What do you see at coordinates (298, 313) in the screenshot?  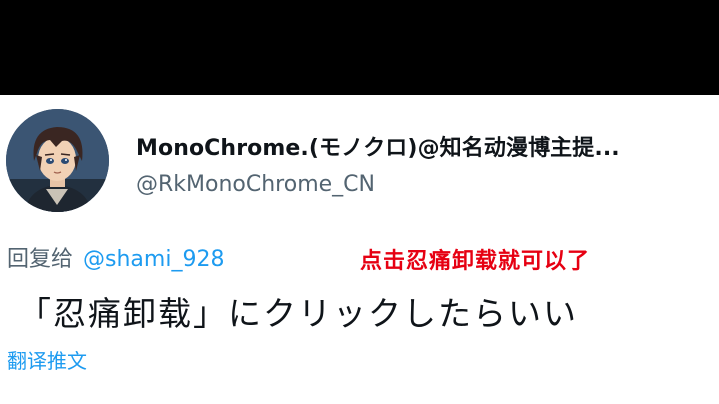 I see `tweet-text: 「忍痛卸载」にクリックしたらいい` at bounding box center [298, 313].